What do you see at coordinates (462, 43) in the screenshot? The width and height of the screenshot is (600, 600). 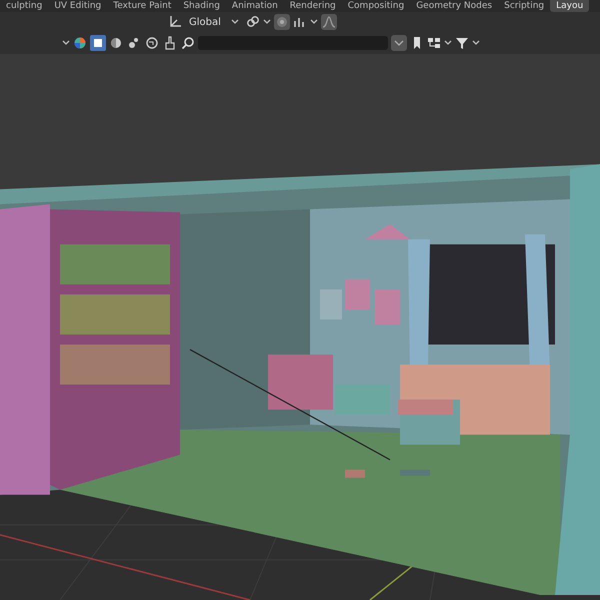 I see `filter-icon` at bounding box center [462, 43].